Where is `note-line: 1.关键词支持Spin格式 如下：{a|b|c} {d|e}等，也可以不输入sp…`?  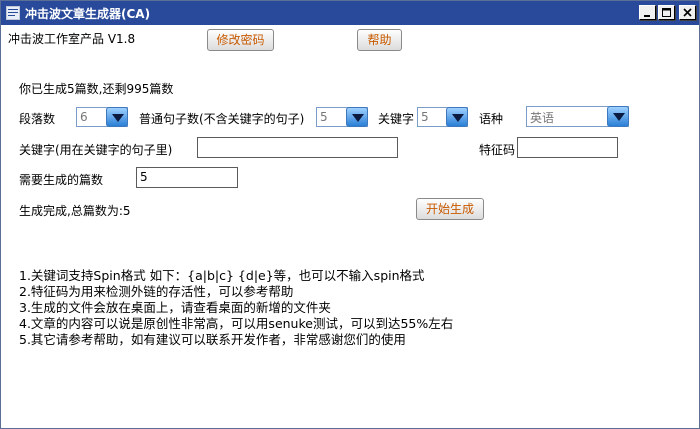
note-line: 1.关键词支持Spin格式 如下：{a|b|c} {d|e}等，也可以不输入sp… is located at coordinates (222, 275).